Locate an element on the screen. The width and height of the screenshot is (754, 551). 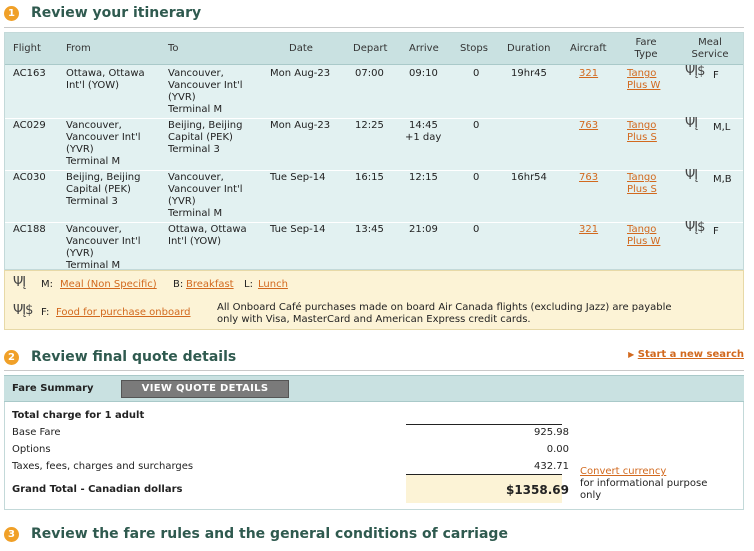
start-new-search: ▶ Start a new search is located at coordinates (686, 354).